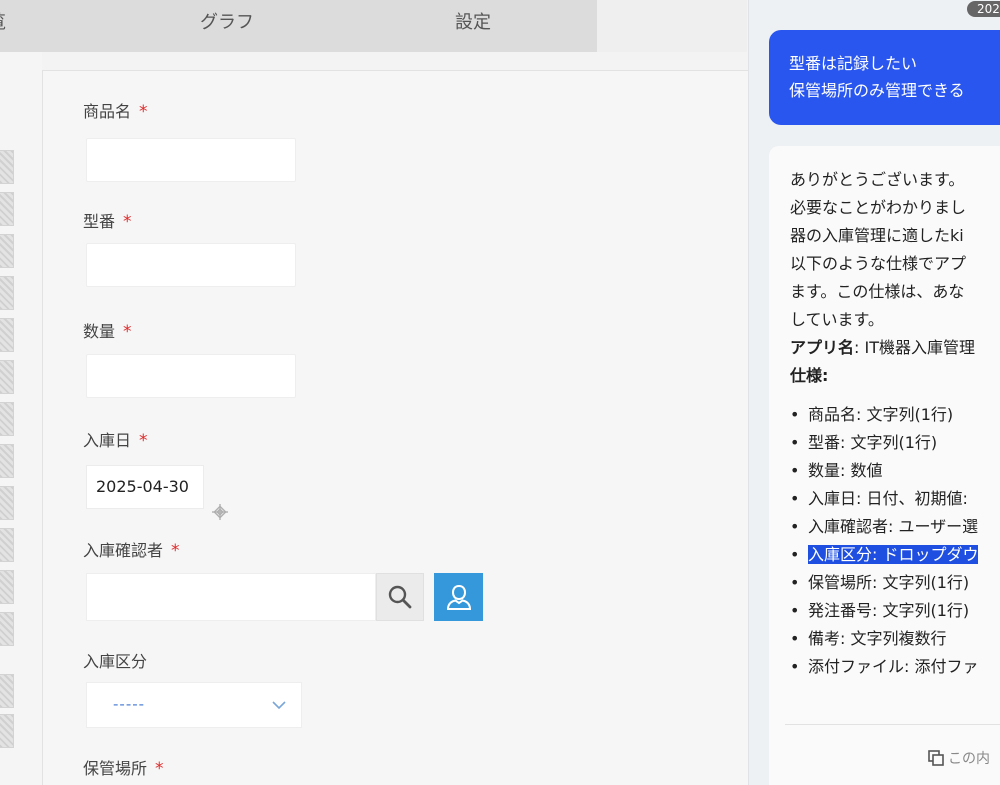 This screenshot has height=785, width=1000. What do you see at coordinates (21, 418) in the screenshot?
I see `record-list-gutter` at bounding box center [21, 418].